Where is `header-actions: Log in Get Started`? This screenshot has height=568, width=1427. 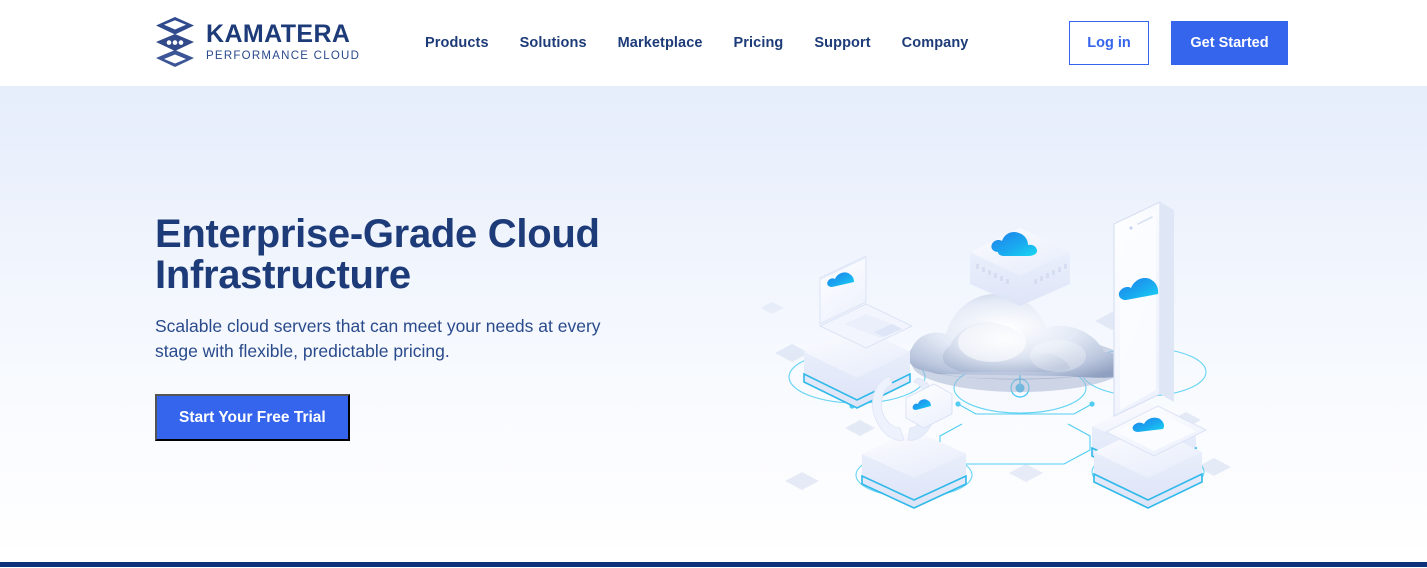 header-actions: Log in Get Started is located at coordinates (1178, 43).